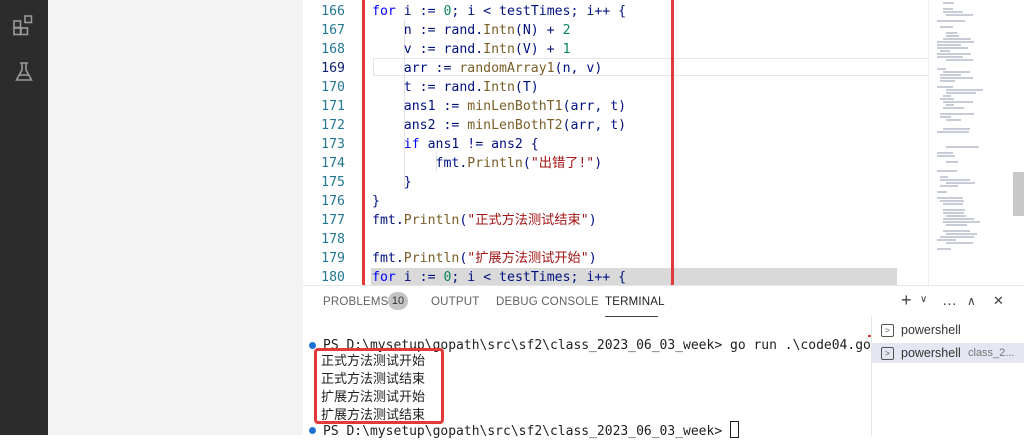  Describe the element at coordinates (547, 302) in the screenshot. I see `tab-debug-console: DEBUG CONSOLE` at that location.